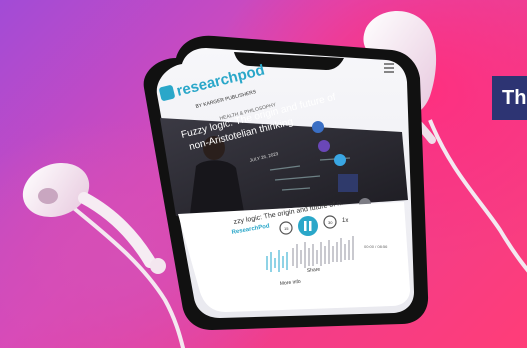 The height and width of the screenshot is (348, 527). What do you see at coordinates (348, 183) in the screenshot?
I see `episode-thumbnail` at bounding box center [348, 183].